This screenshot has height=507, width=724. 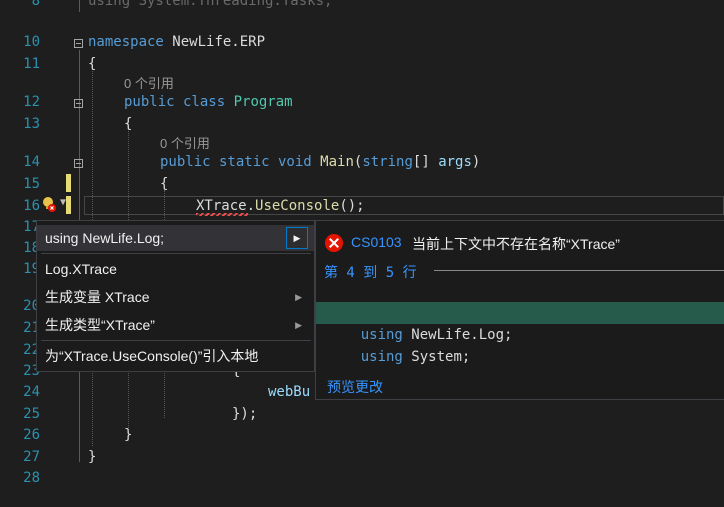 What do you see at coordinates (31, 162) in the screenshot?
I see `line-number: 14` at bounding box center [31, 162].